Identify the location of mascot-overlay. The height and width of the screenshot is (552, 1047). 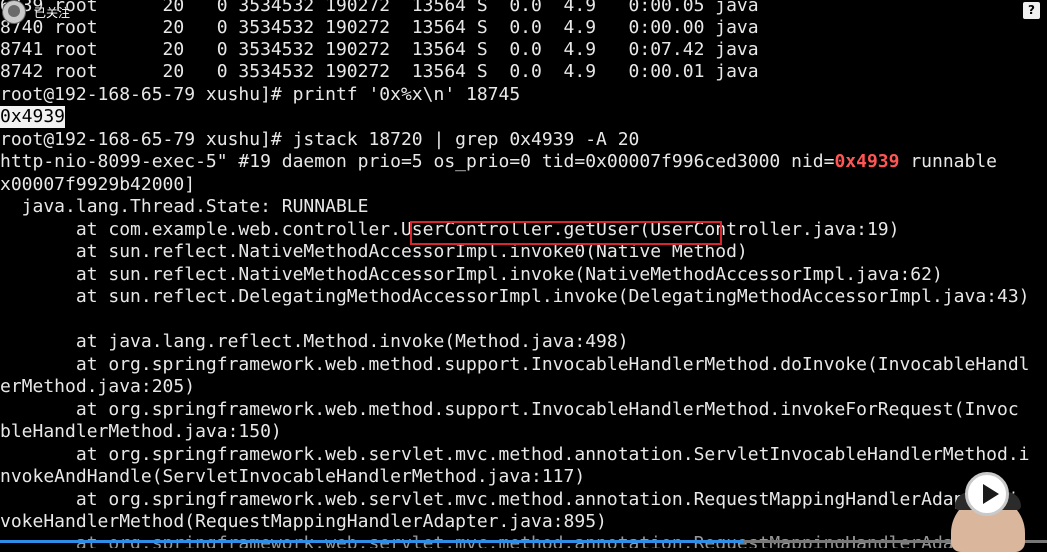
(988, 510).